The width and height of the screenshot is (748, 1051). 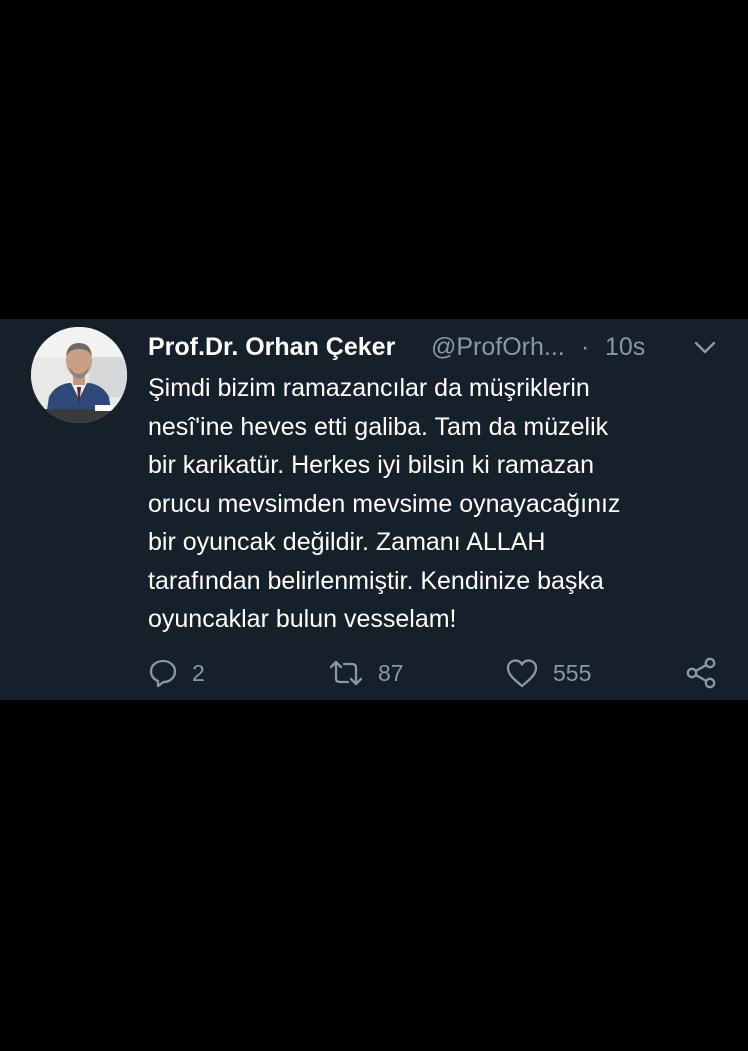 I want to click on timestamp: 10s, so click(x=625, y=347).